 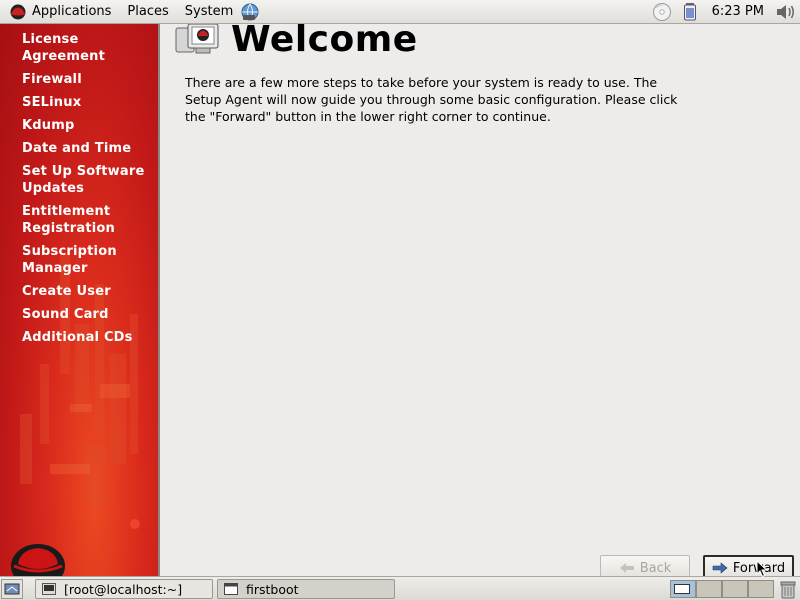 I want to click on applications-menu: Applications, so click(x=59, y=12).